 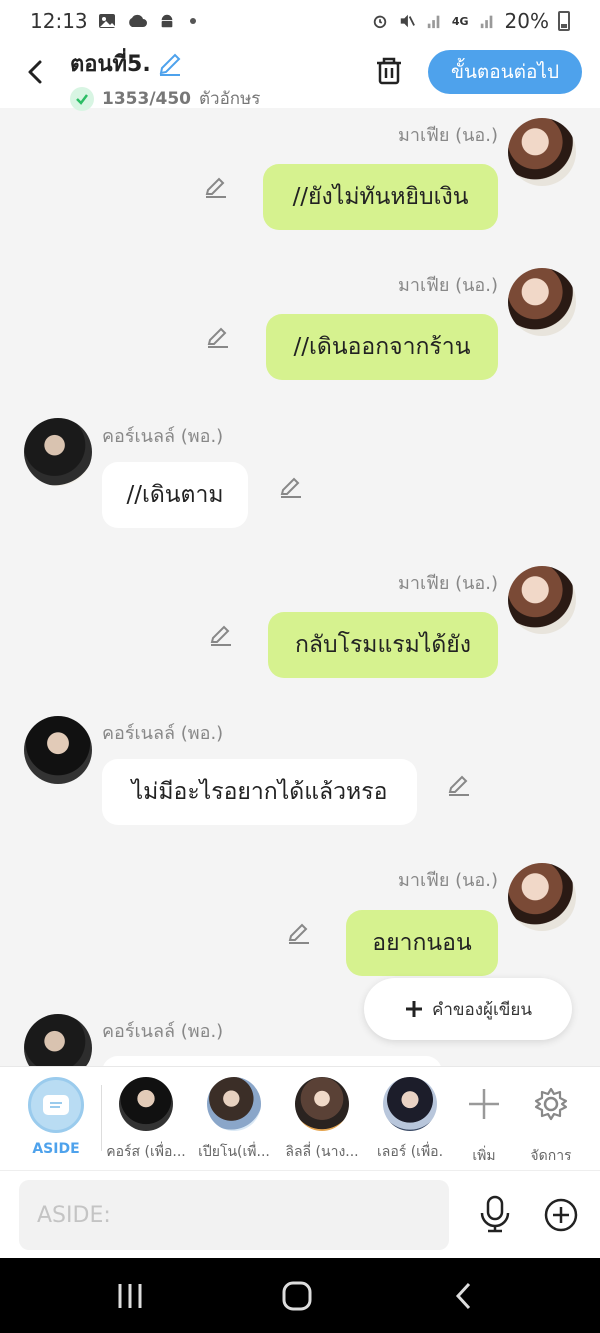 What do you see at coordinates (460, 21) in the screenshot?
I see `network-type: 4G` at bounding box center [460, 21].